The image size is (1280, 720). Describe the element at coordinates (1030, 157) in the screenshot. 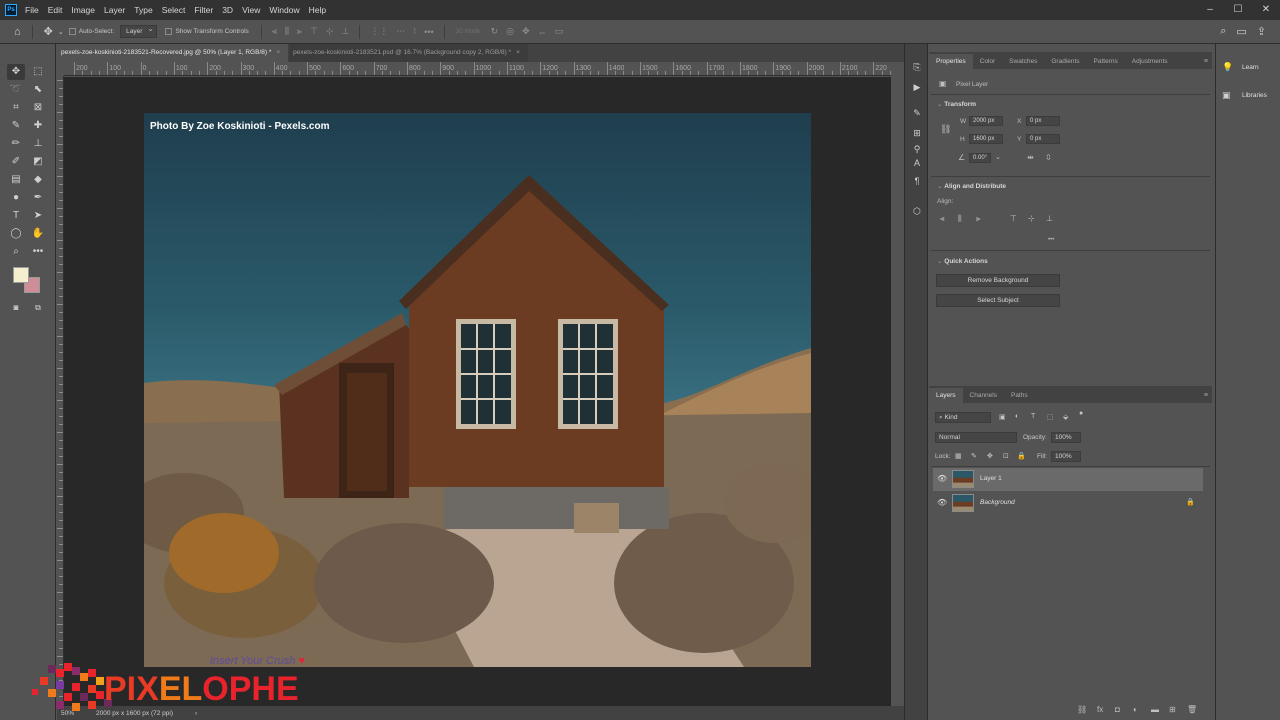

I see `flip-horizontal-icon: ⇹` at that location.